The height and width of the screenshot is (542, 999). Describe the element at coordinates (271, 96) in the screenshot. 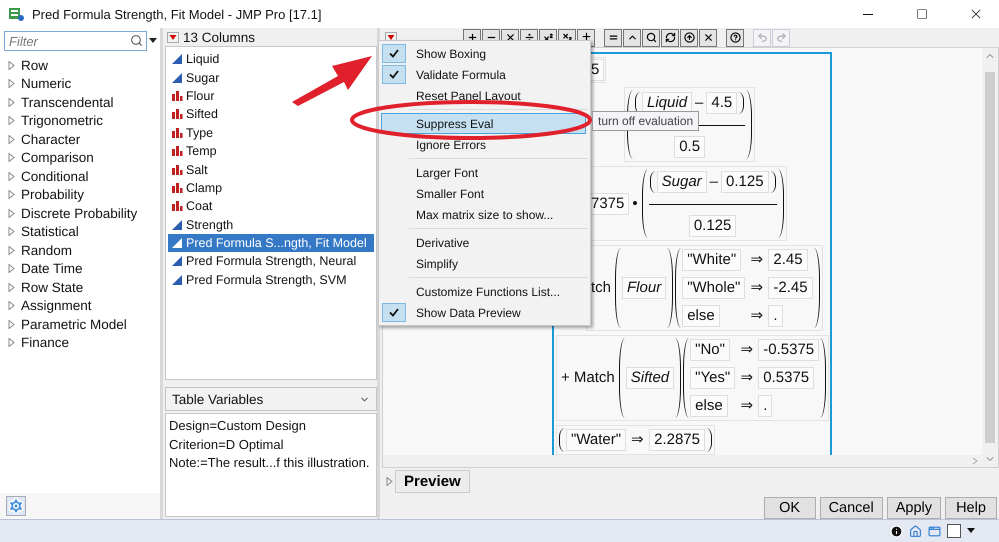

I see `column-item: Flour` at that location.